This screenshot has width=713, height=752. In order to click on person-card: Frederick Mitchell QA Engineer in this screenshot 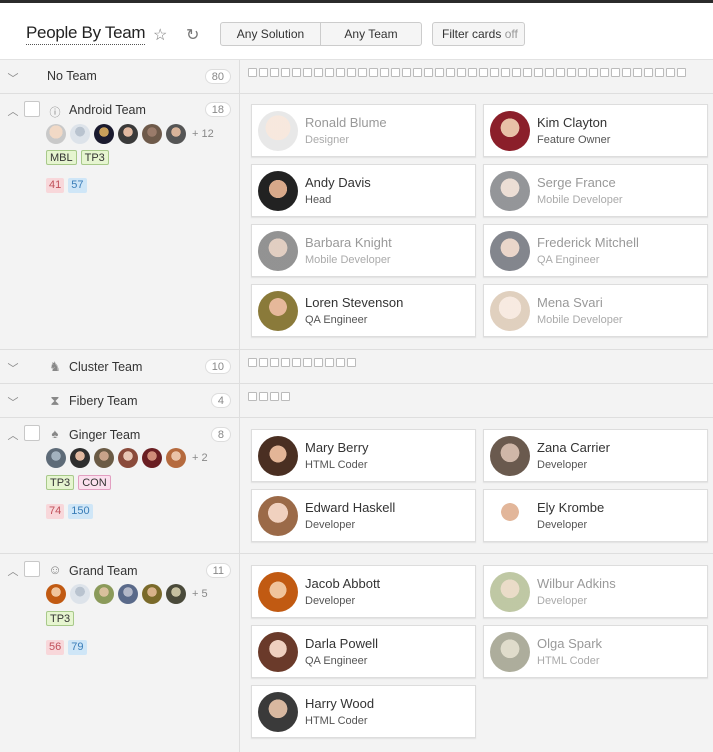, I will do `click(595, 250)`.